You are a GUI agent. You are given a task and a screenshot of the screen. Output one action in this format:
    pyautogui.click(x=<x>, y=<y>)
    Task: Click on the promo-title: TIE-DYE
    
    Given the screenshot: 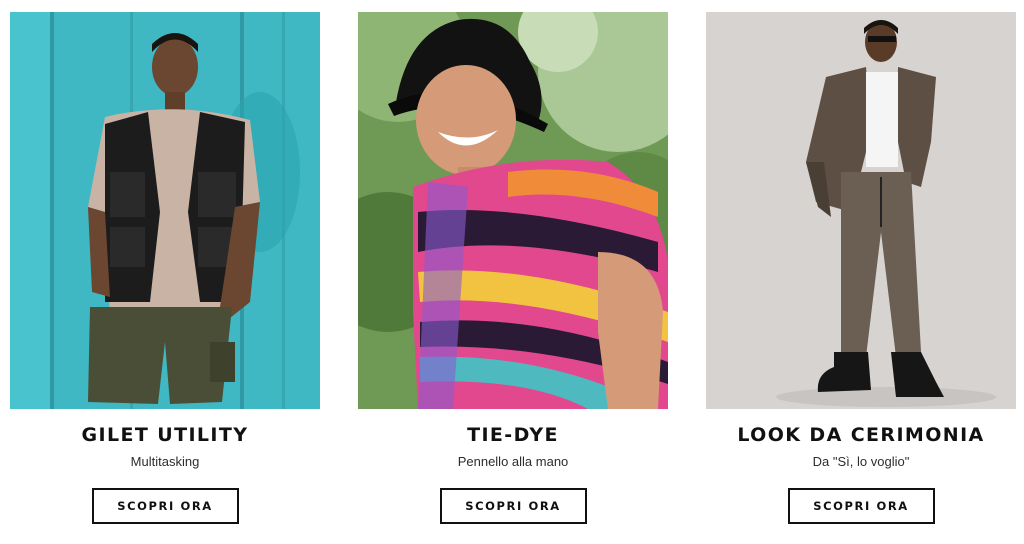 What is the action you would take?
    pyautogui.click(x=513, y=435)
    